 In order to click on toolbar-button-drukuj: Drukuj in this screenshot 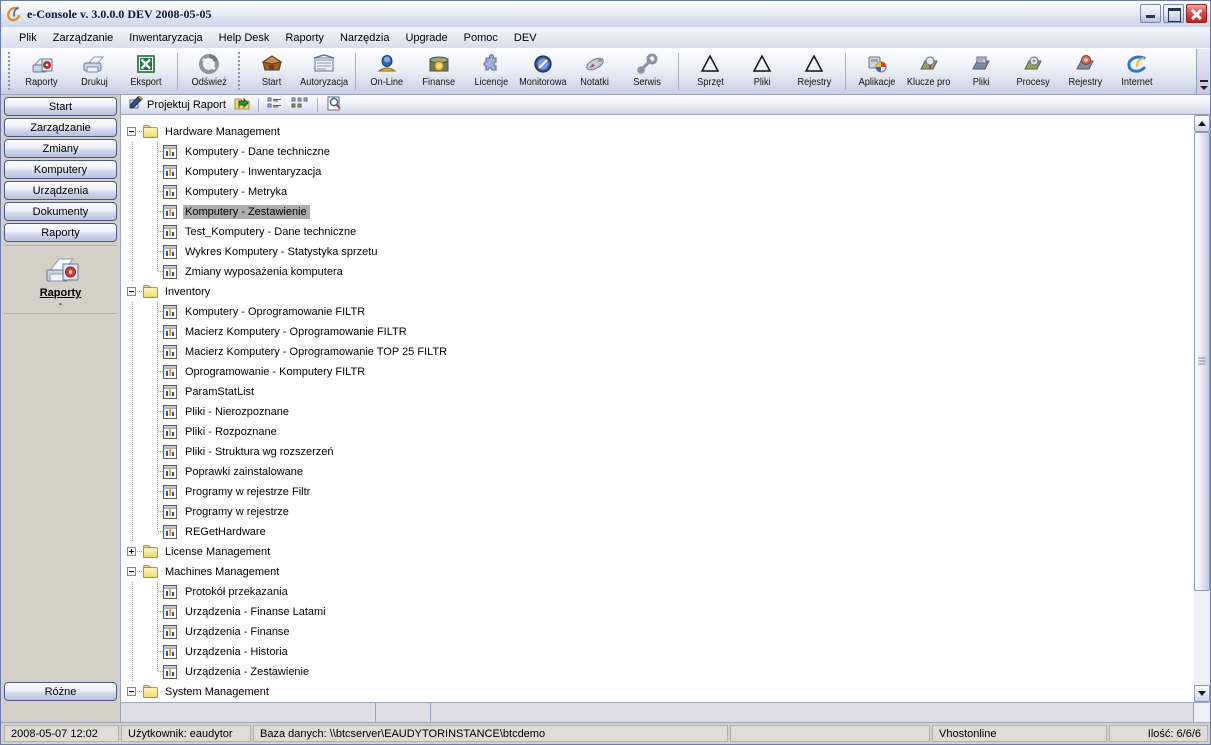, I will do `click(94, 71)`.